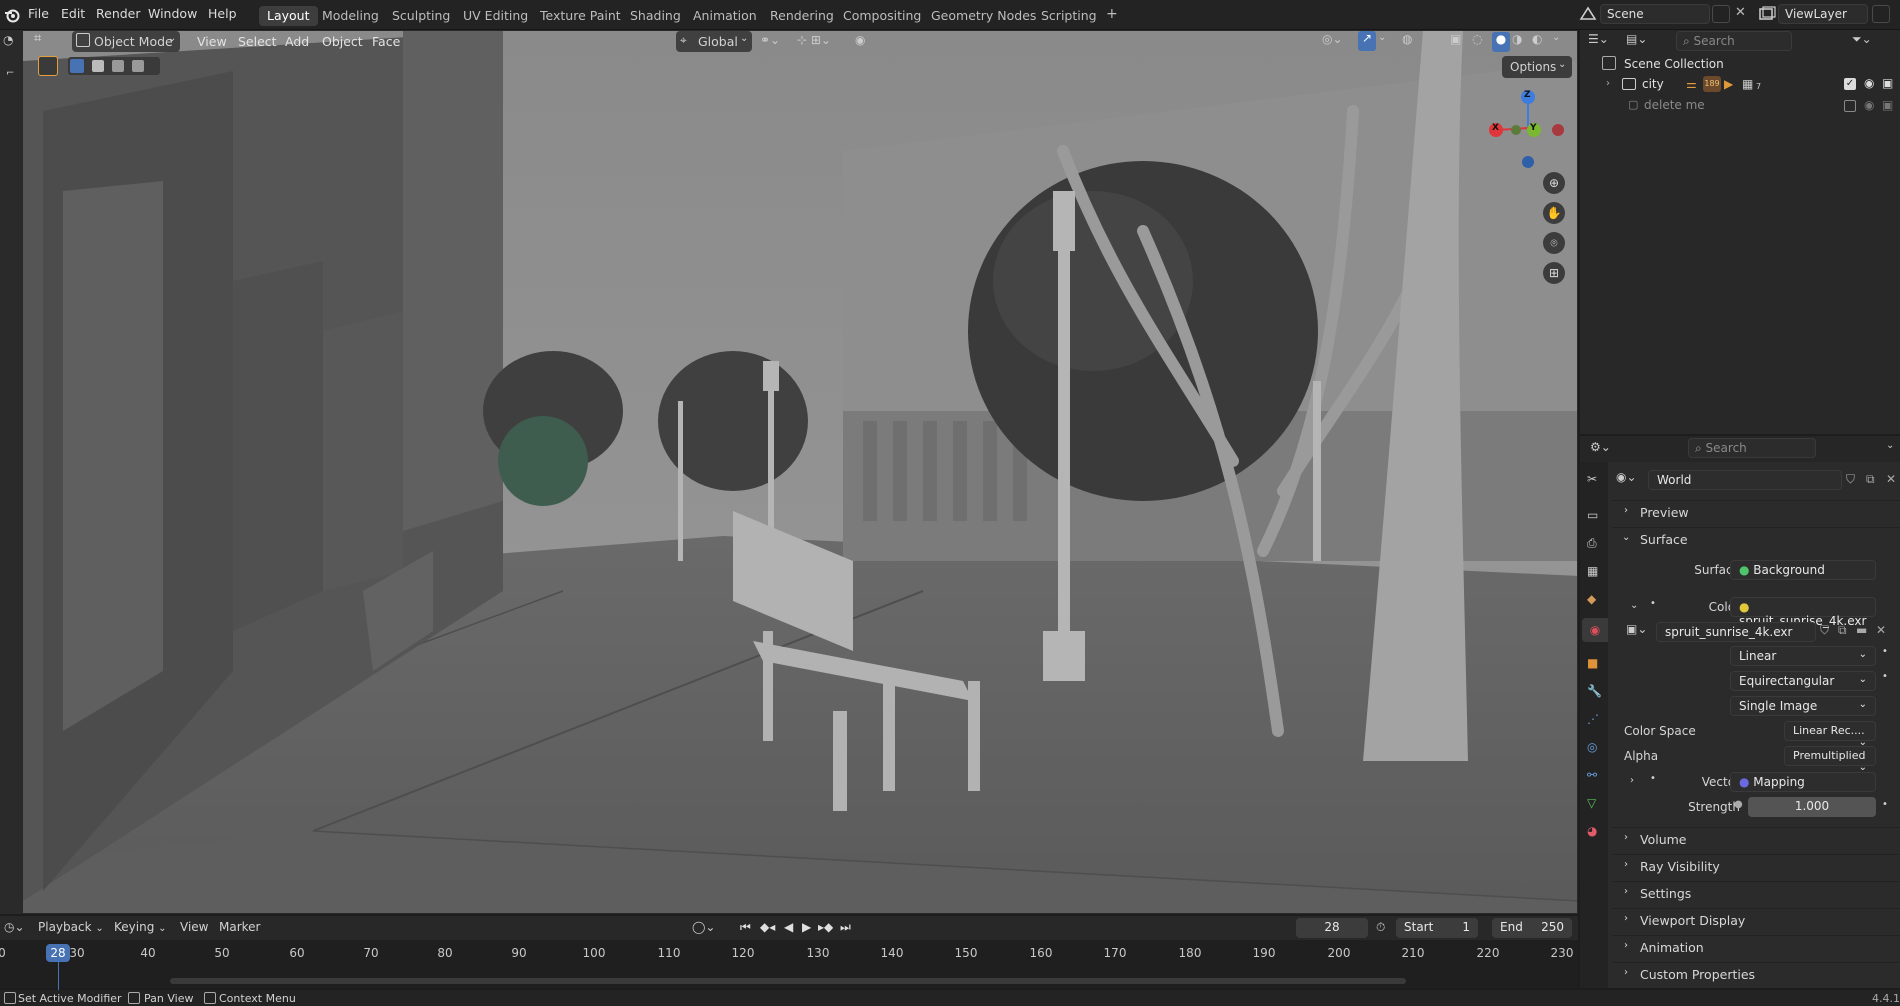 This screenshot has height=1006, width=1900. Describe the element at coordinates (1592, 479) in the screenshot. I see `tool-tab-icon: ✂` at that location.